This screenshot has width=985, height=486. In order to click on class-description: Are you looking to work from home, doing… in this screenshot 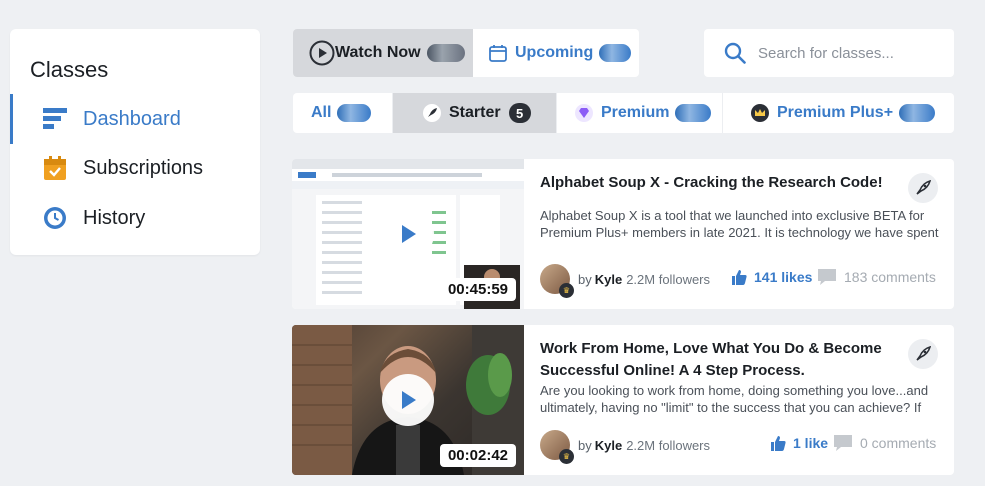, I will do `click(734, 399)`.